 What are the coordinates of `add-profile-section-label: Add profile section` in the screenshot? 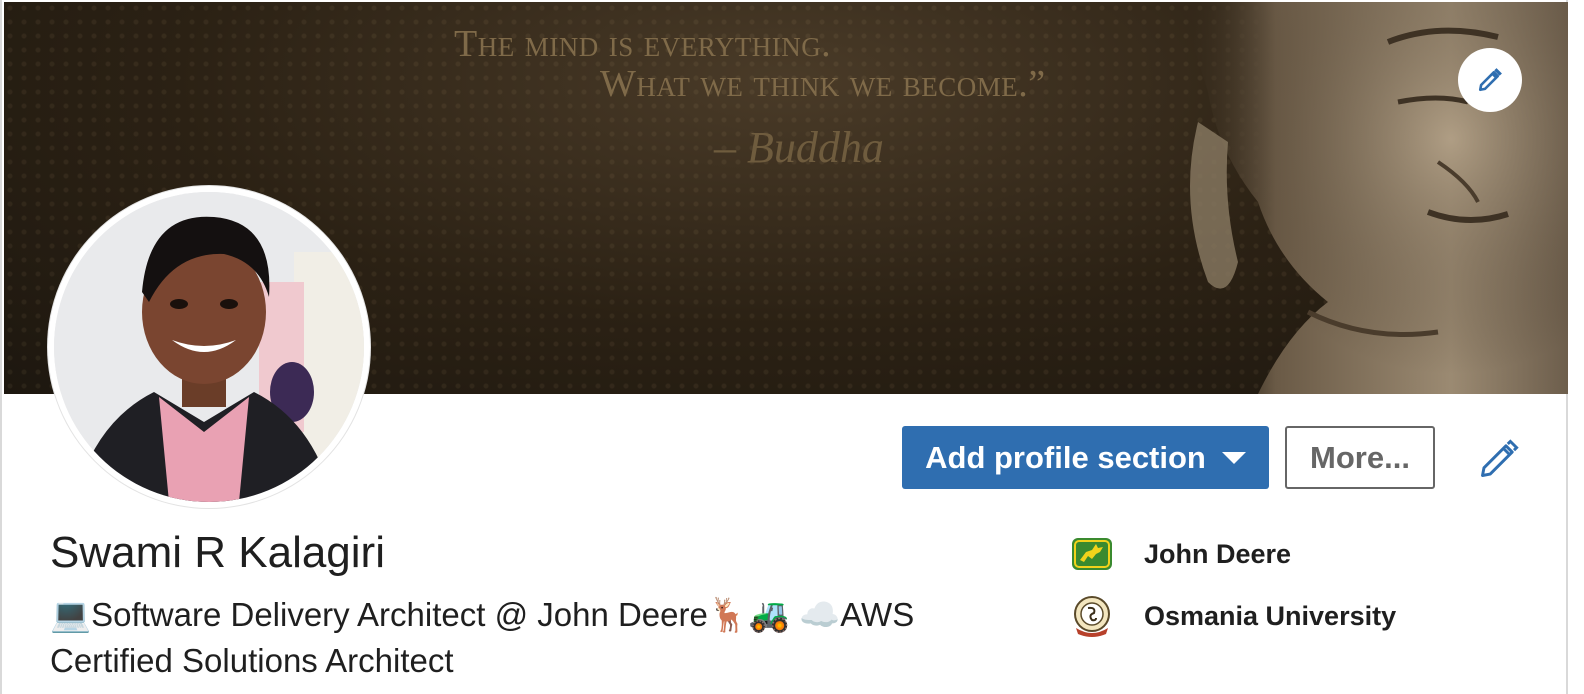 It's located at (1065, 457).